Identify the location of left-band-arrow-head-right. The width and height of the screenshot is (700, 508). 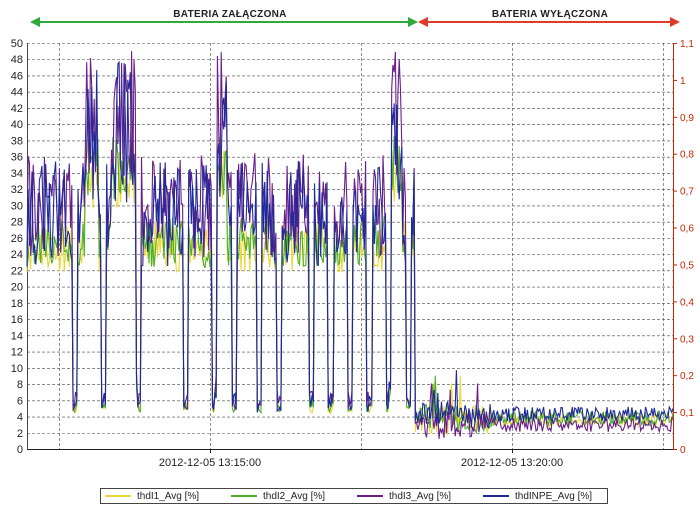
(413, 22).